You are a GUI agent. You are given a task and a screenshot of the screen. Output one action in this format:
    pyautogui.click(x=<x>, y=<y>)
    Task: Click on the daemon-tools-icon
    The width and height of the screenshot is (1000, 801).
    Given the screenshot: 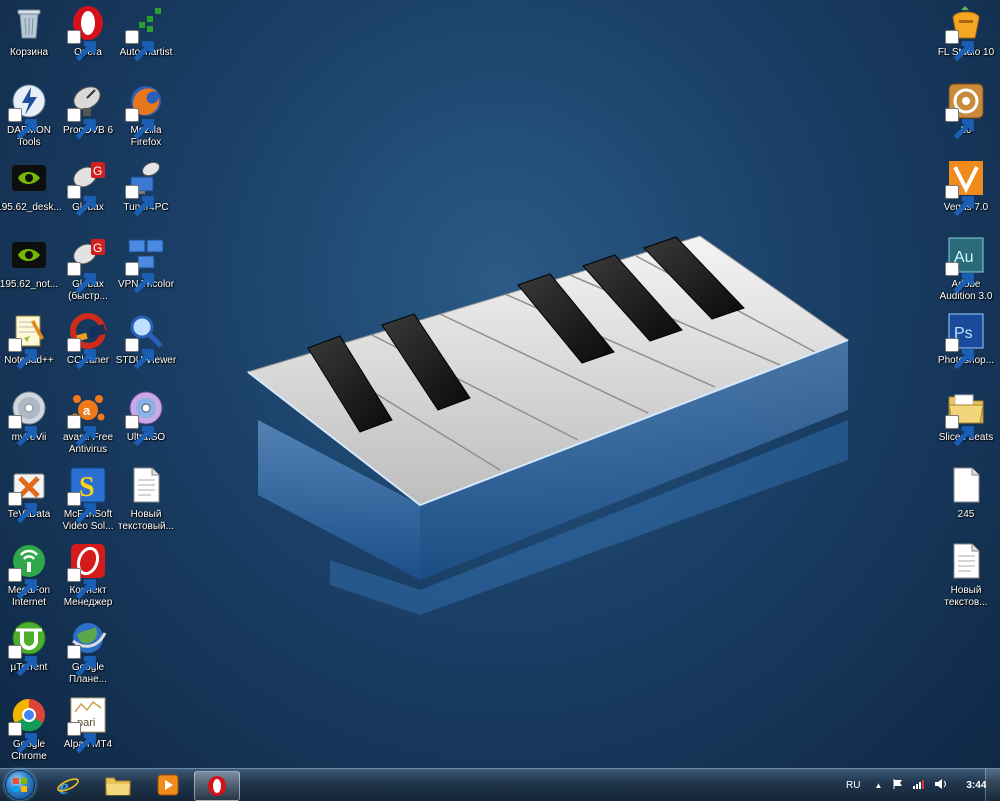 What is the action you would take?
    pyautogui.click(x=28, y=111)
    